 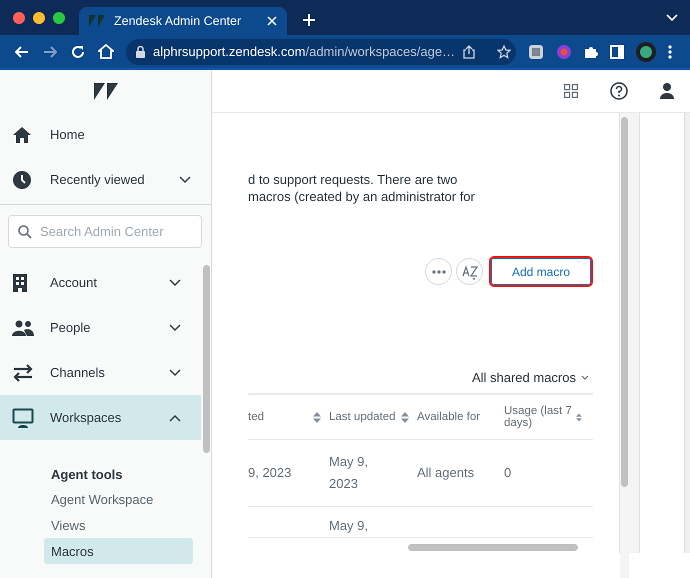 I want to click on nav-item: Recently viewed, so click(x=105, y=179).